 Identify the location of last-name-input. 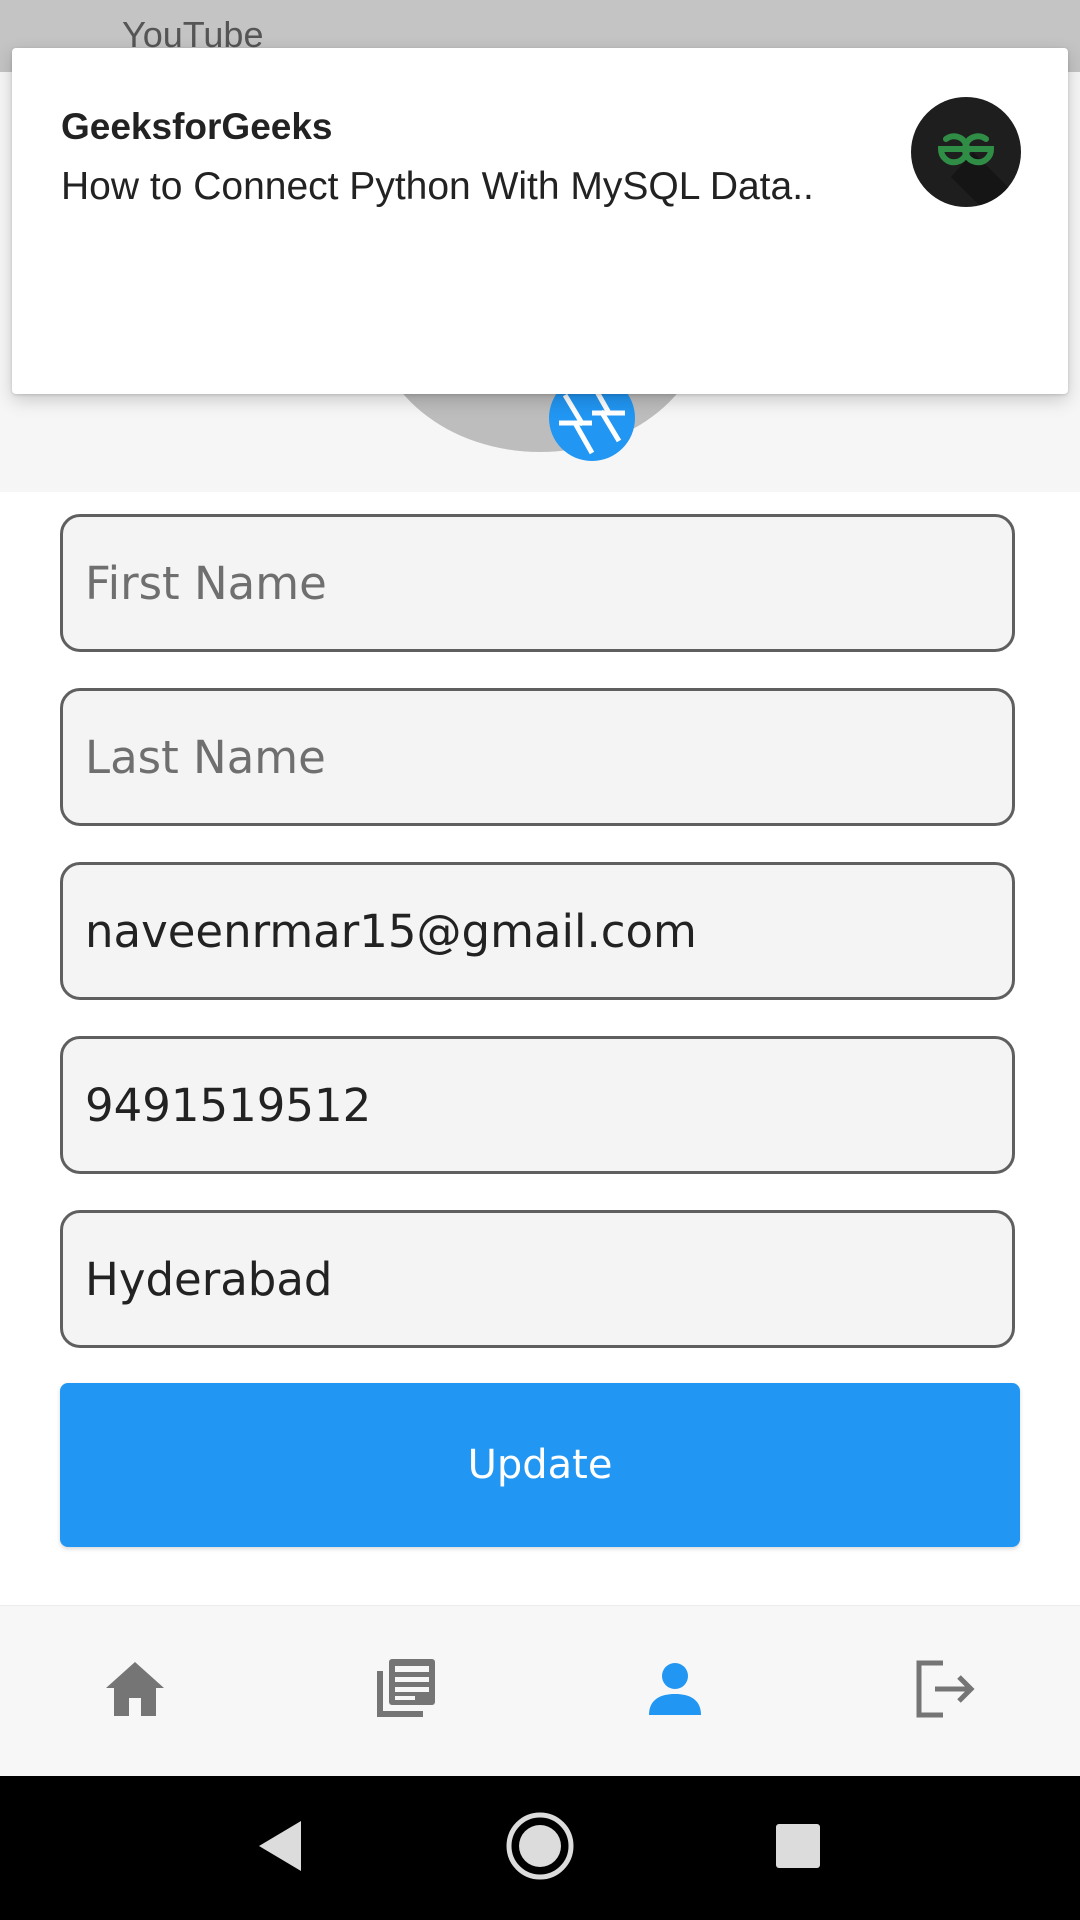
(537, 757).